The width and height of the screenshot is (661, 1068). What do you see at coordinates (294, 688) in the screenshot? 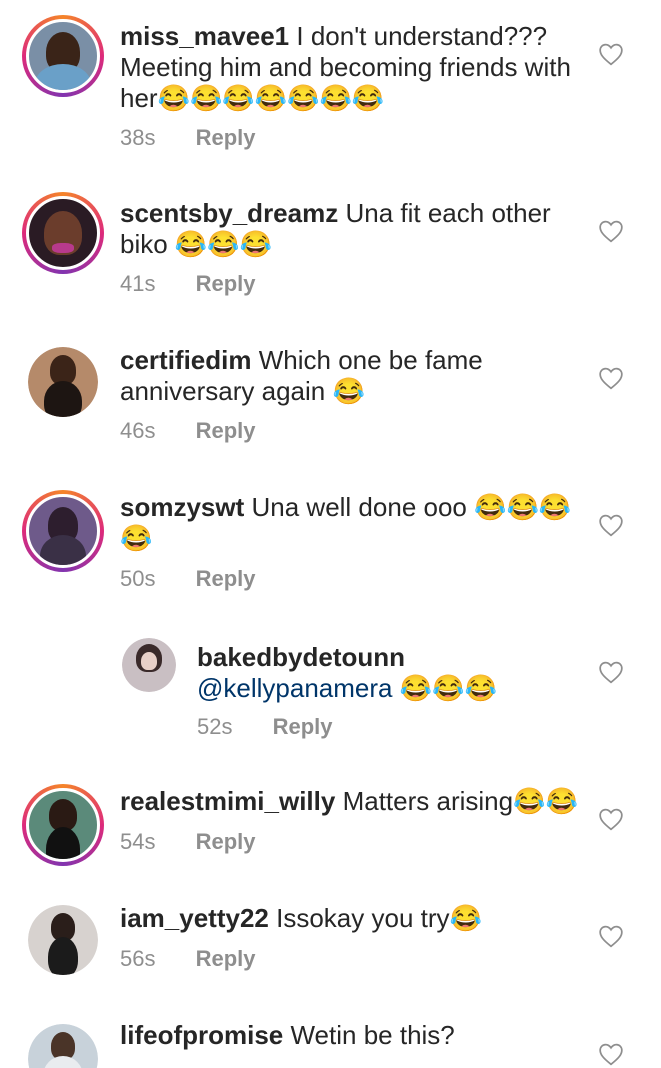
I see `mention-link: @kellypanamera` at bounding box center [294, 688].